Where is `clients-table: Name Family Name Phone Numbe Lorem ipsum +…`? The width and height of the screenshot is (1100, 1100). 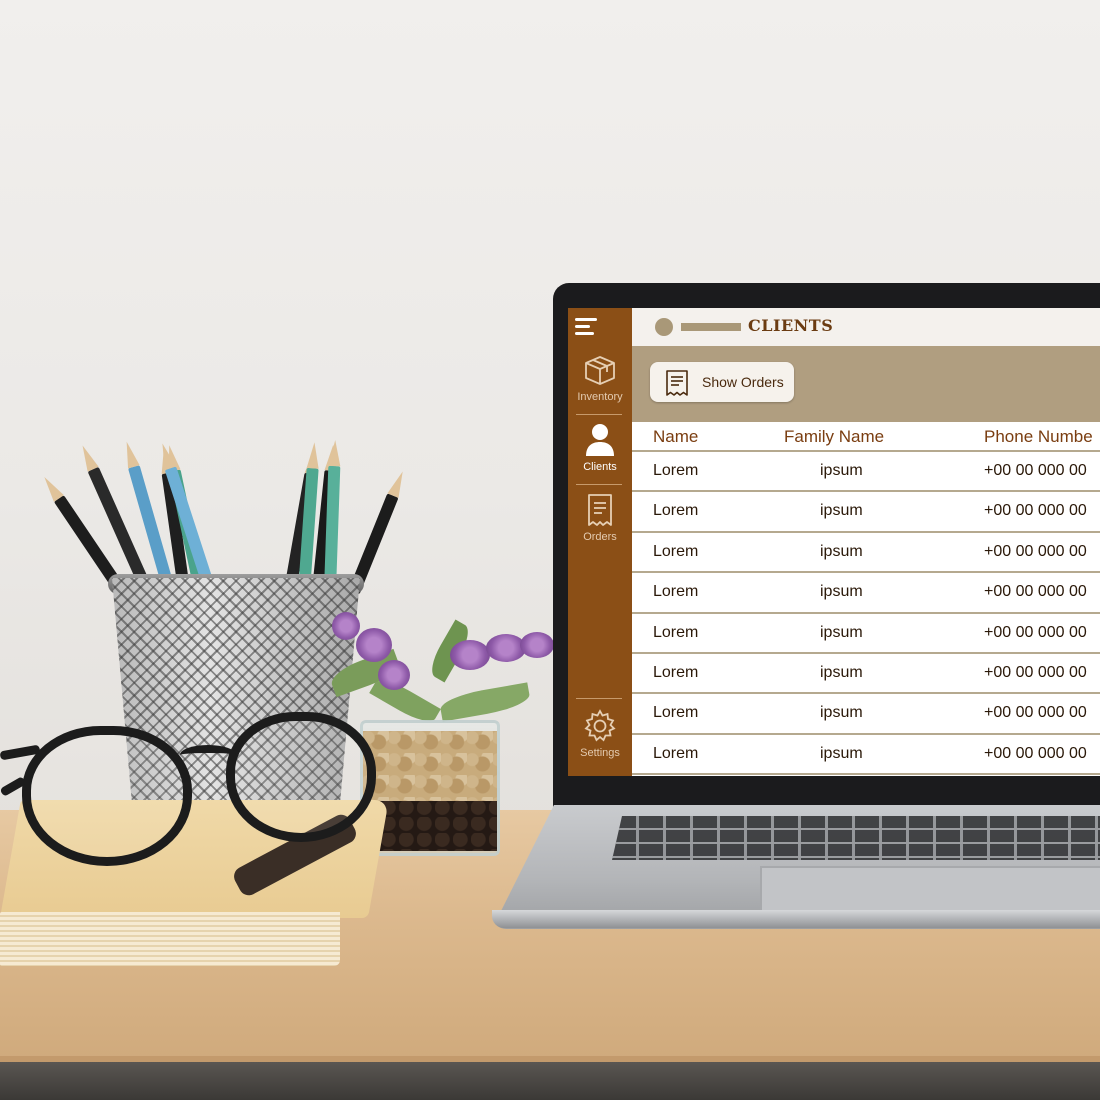
clients-table: Name Family Name Phone Numbe Lorem ipsum +… is located at coordinates (866, 599).